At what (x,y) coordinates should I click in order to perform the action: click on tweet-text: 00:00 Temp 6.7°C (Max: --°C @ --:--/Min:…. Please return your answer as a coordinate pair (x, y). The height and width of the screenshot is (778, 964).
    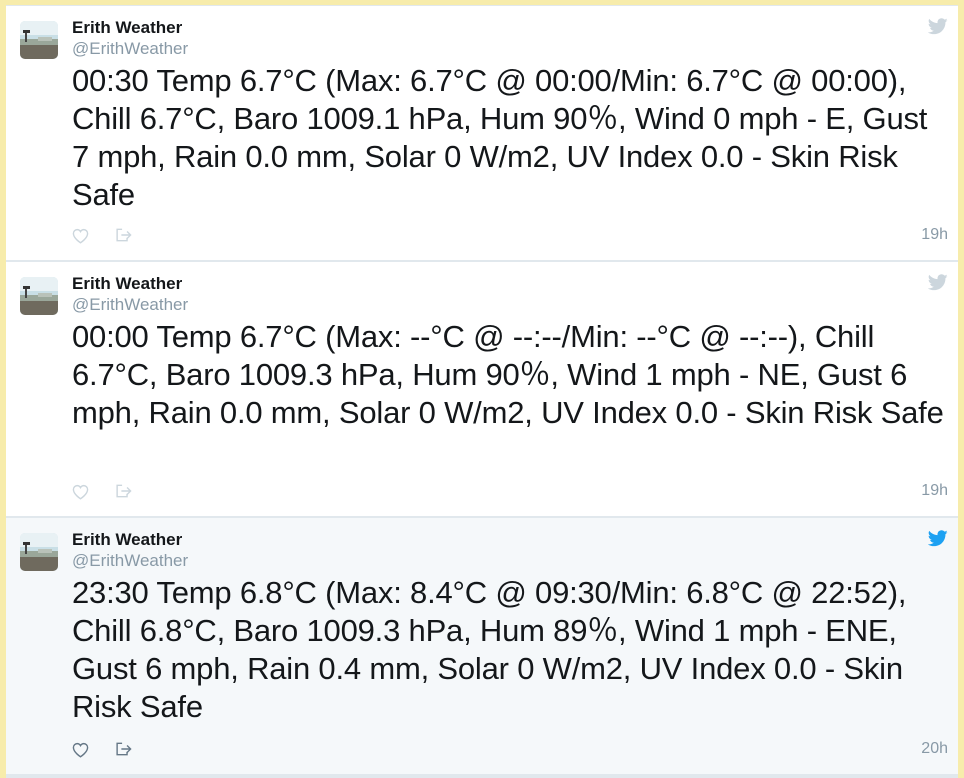
    Looking at the image, I should click on (508, 374).